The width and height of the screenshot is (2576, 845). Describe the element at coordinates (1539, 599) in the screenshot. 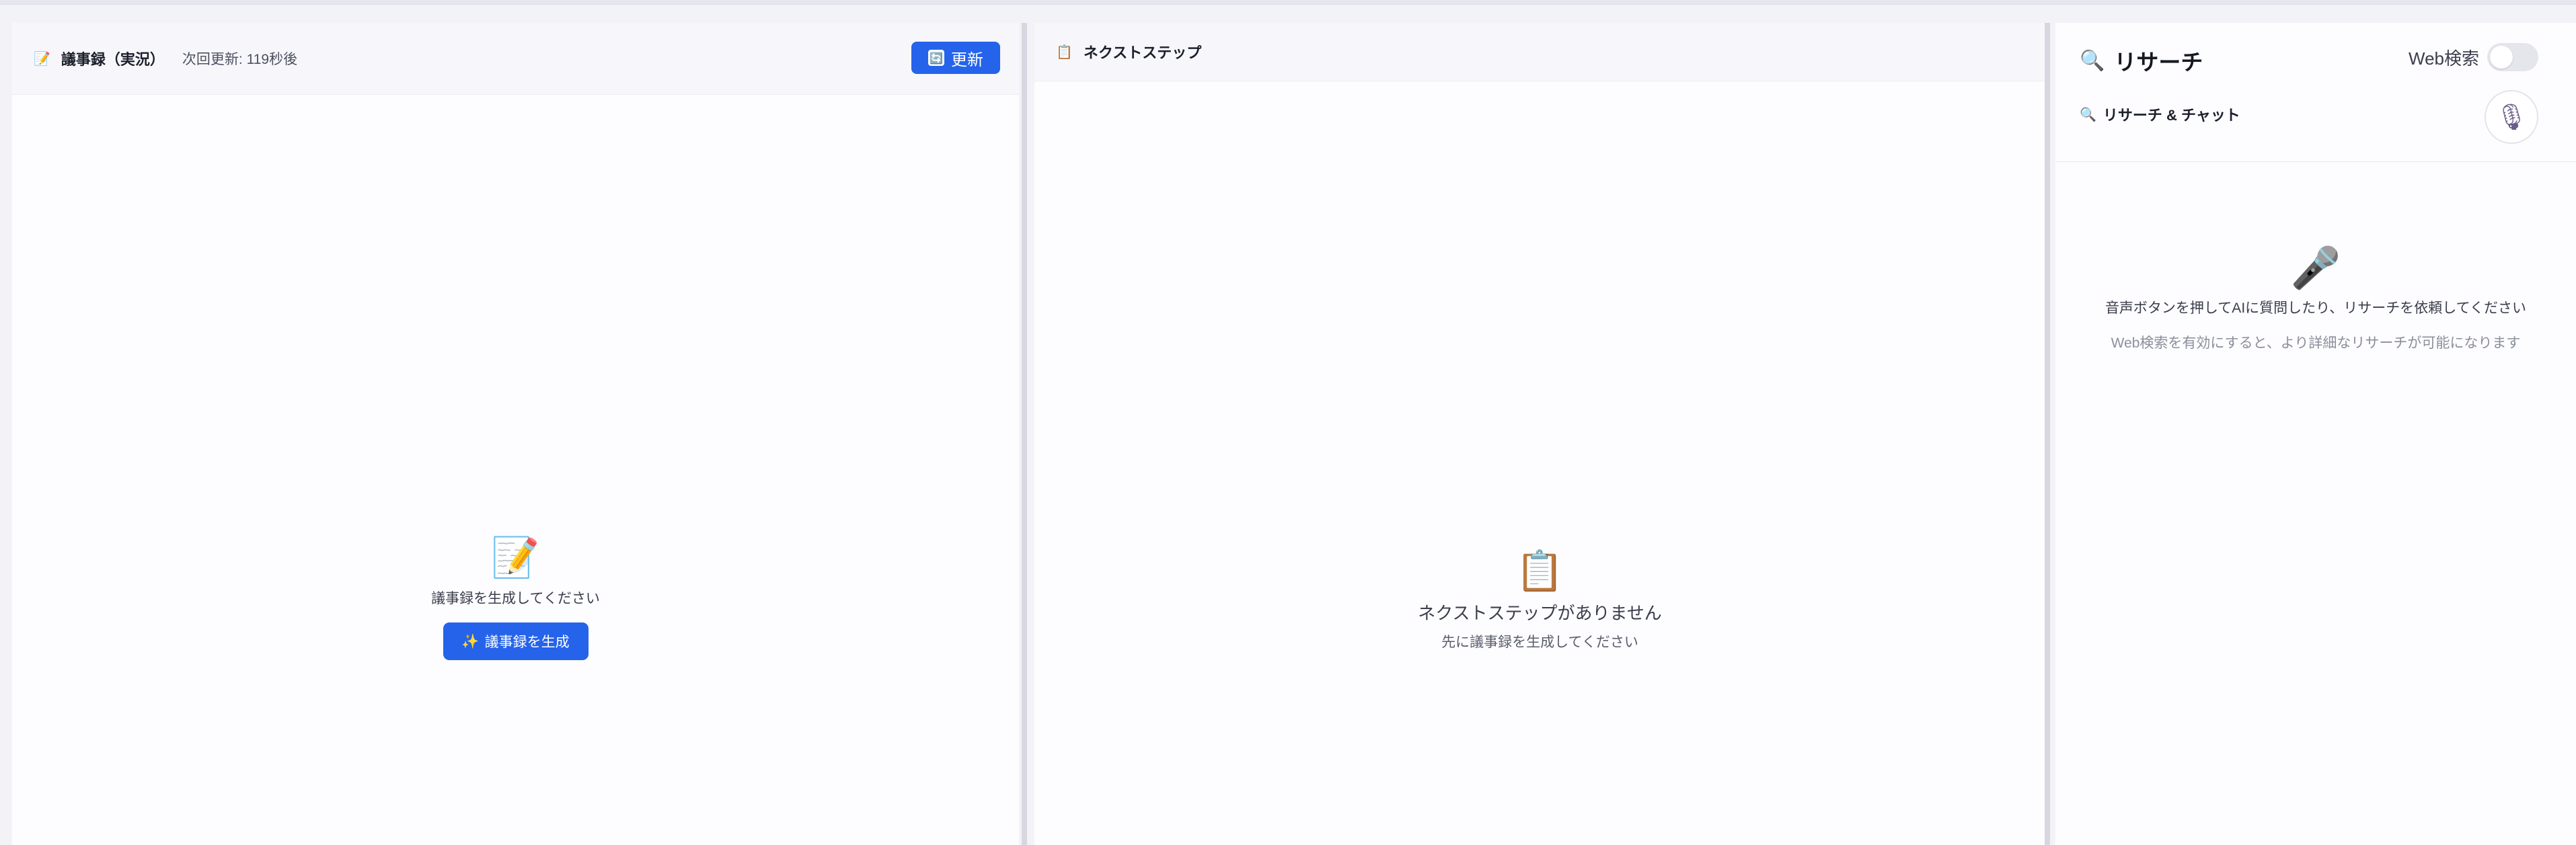

I see `next-steps-empty-state: 📋 ネクストステップがありません 先に議事録を生成してください` at that location.